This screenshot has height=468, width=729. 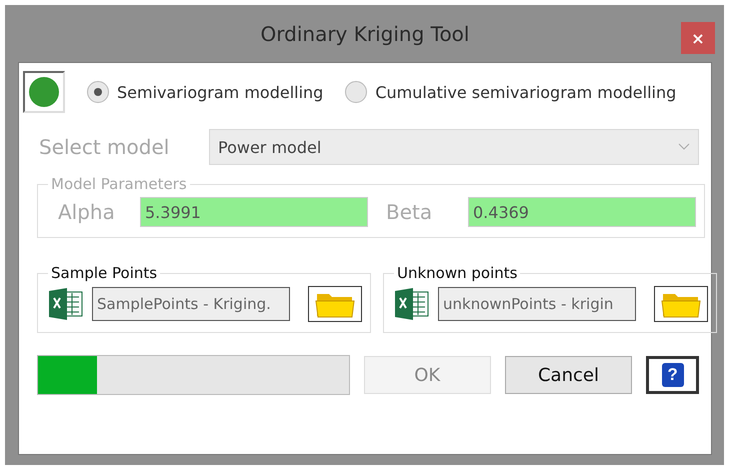 I want to click on radio-label: Cumulative semivariogram modelling, so click(x=525, y=92).